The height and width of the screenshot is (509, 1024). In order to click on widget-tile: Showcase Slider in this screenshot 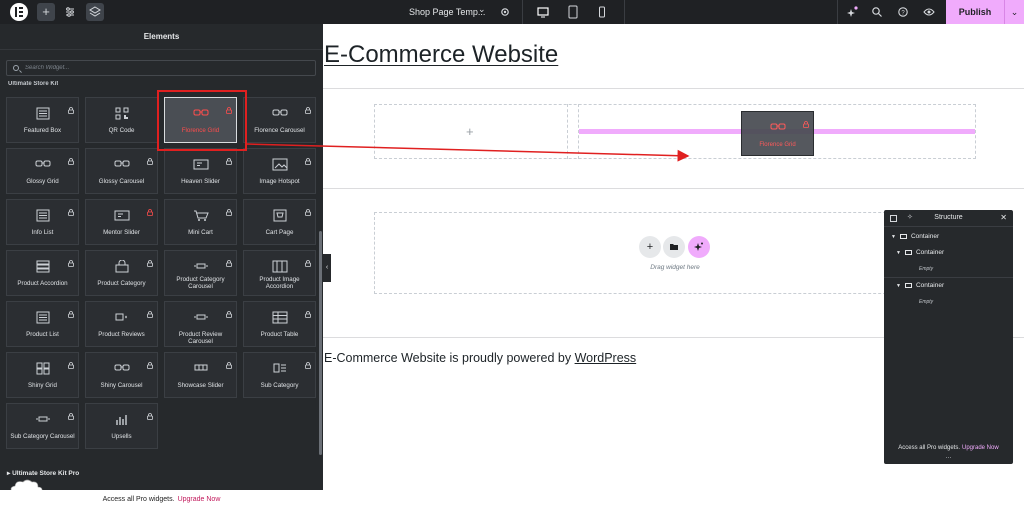, I will do `click(200, 375)`.